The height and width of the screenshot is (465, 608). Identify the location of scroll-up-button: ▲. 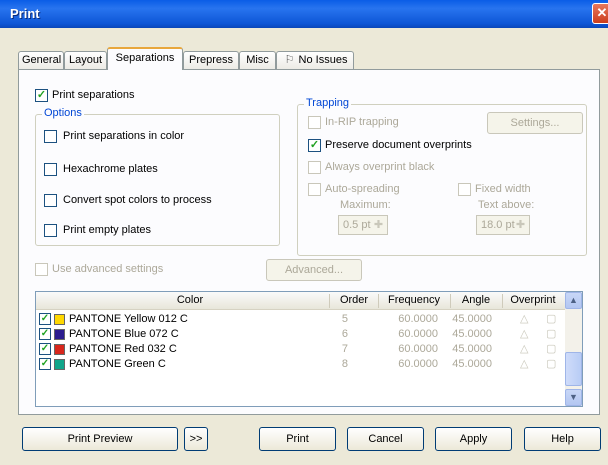
(573, 300).